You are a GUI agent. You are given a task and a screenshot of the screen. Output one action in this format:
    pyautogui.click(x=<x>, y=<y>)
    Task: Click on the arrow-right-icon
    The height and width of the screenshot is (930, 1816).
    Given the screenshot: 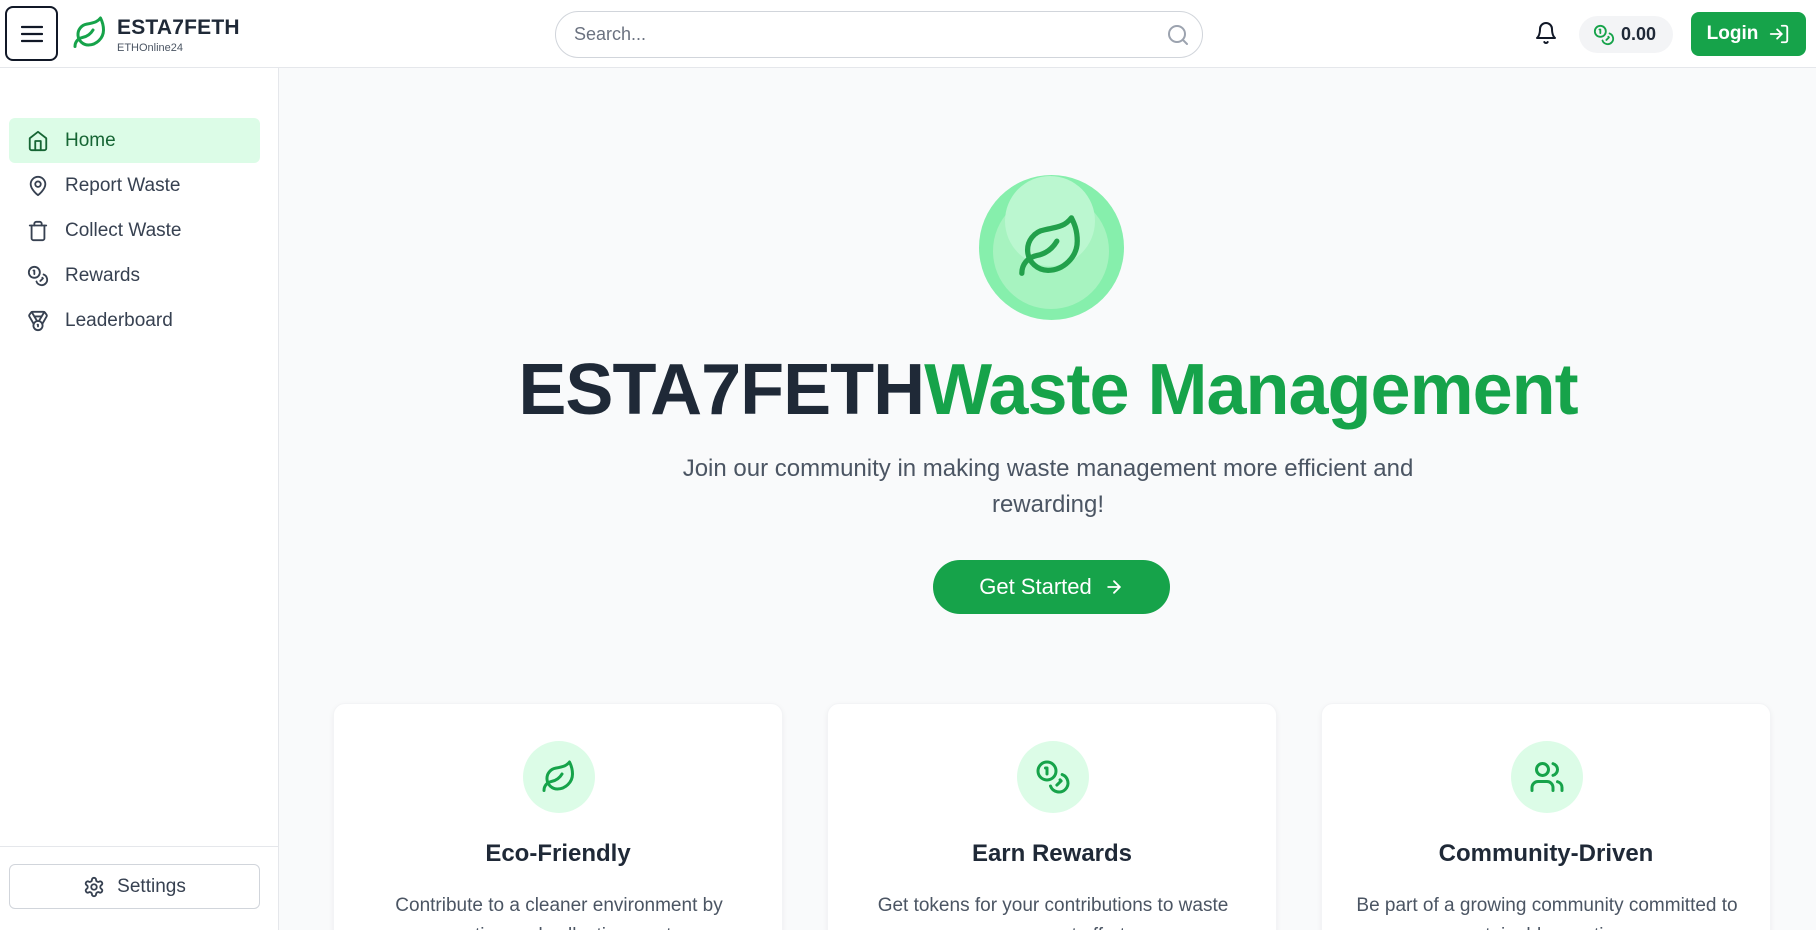 What is the action you would take?
    pyautogui.click(x=1114, y=587)
    